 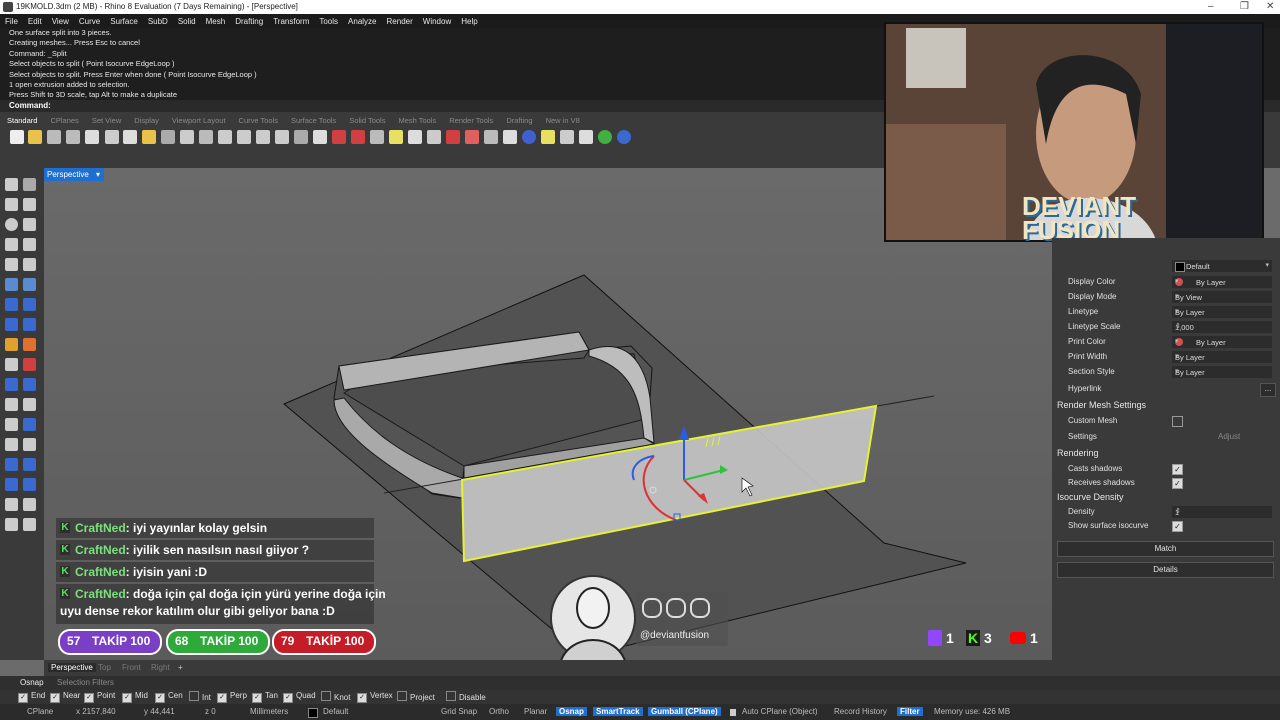 I want to click on split-icon, so click(x=11, y=364).